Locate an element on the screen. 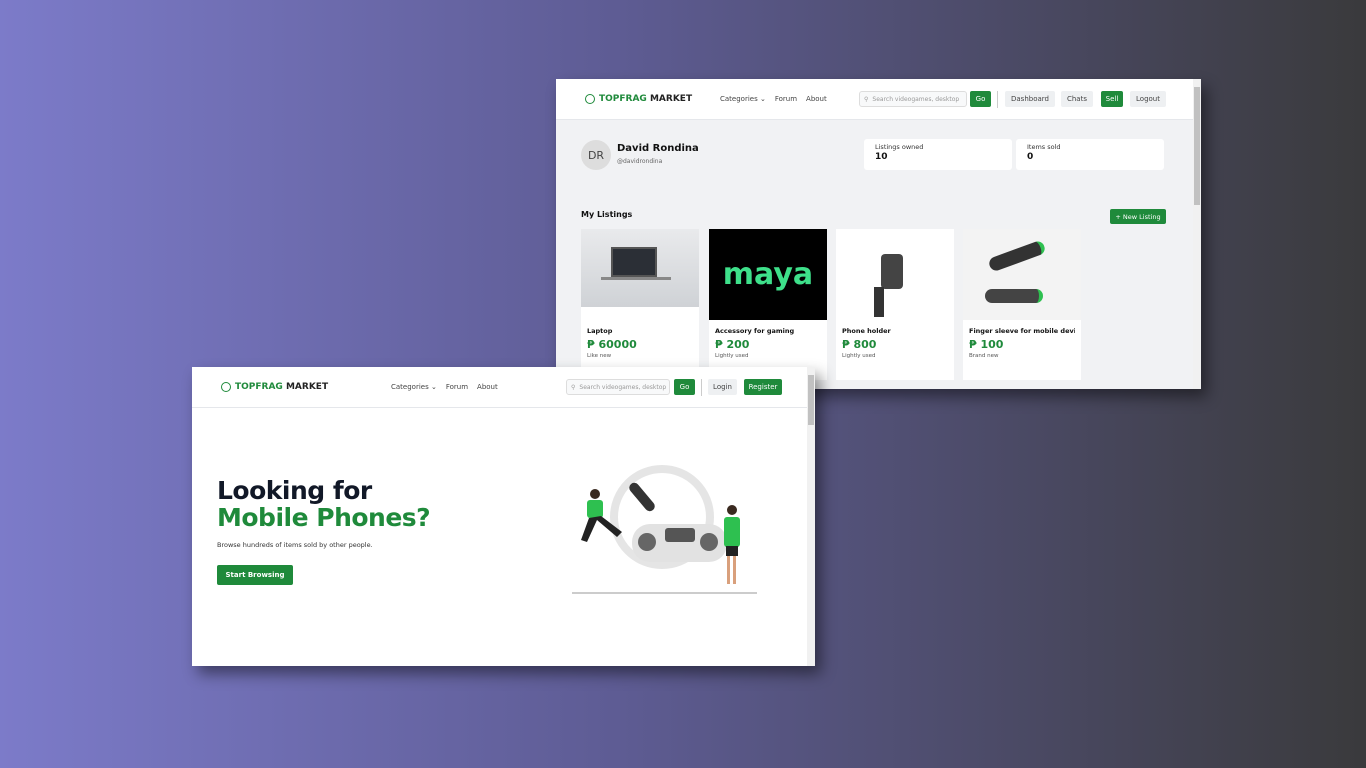 Image resolution: width=1366 pixels, height=768 pixels. listing-condition: Like new is located at coordinates (599, 356).